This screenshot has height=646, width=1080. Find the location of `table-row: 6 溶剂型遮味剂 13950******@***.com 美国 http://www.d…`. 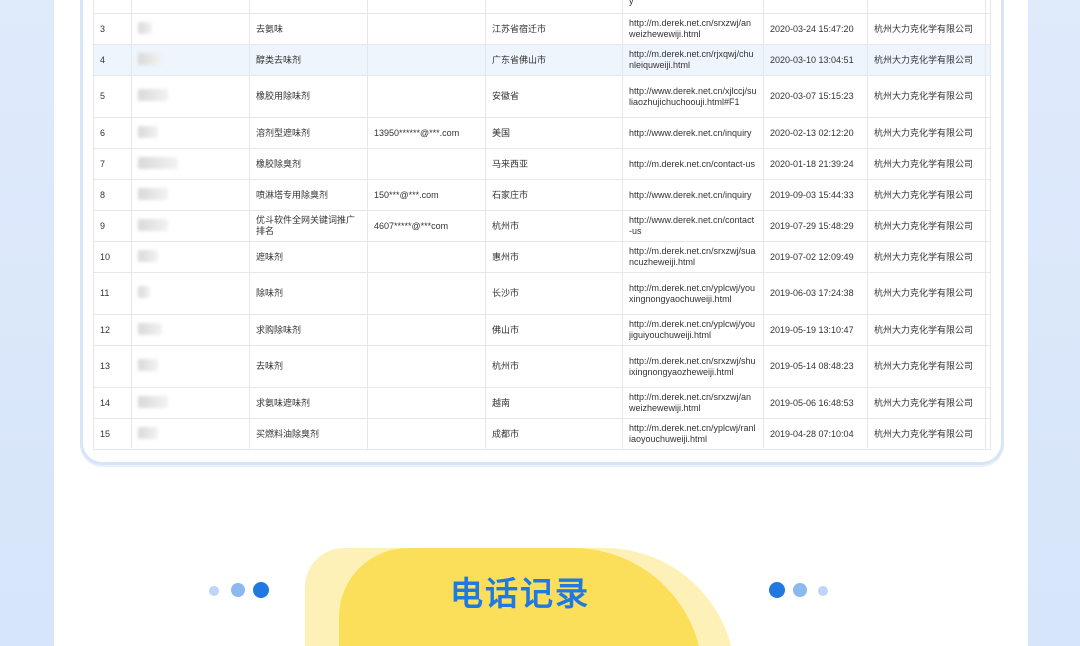

table-row: 6 溶剂型遮味剂 13950******@***.com 美国 http://www.d… is located at coordinates (542, 133).